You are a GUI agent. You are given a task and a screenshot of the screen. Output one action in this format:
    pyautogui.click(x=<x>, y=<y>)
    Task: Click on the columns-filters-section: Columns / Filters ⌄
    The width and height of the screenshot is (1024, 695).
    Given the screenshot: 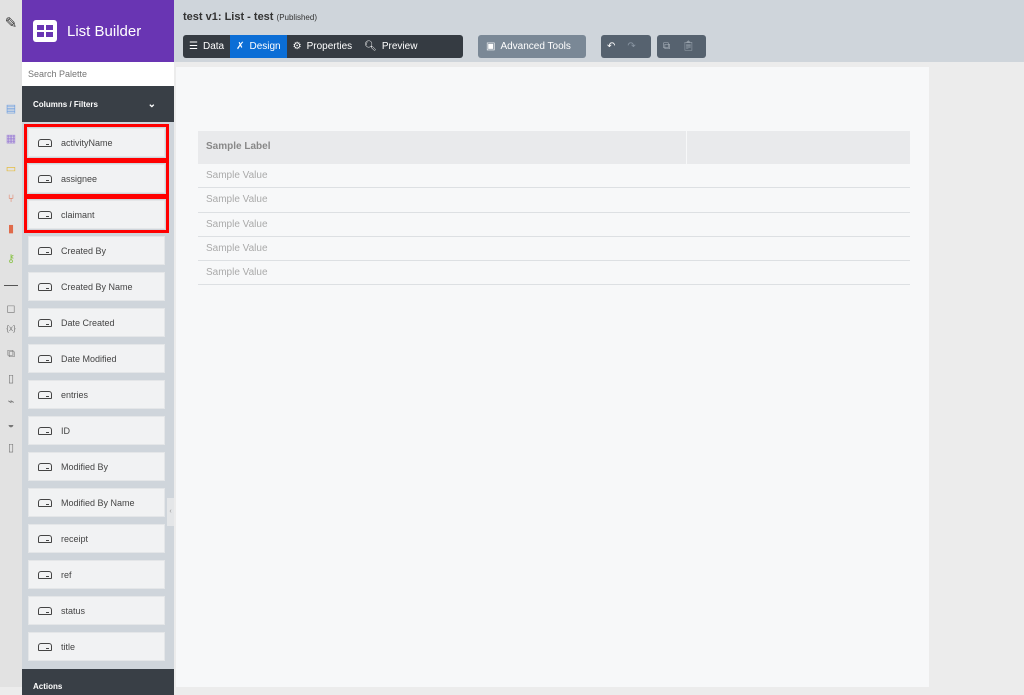 What is the action you would take?
    pyautogui.click(x=98, y=104)
    